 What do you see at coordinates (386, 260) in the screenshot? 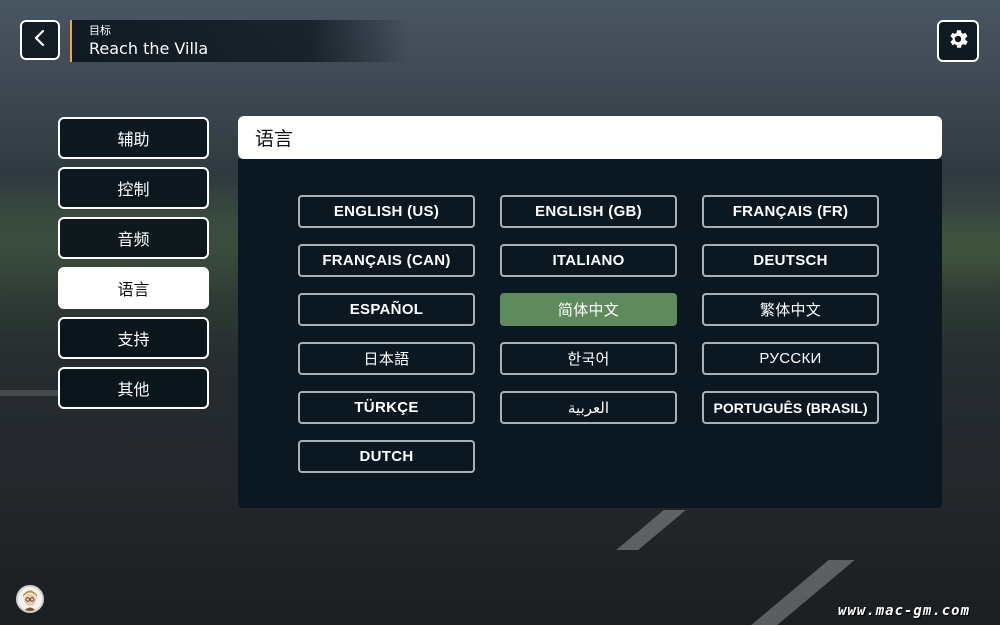
I see `language-option-french-can: FRANÇAIS (CAN)` at bounding box center [386, 260].